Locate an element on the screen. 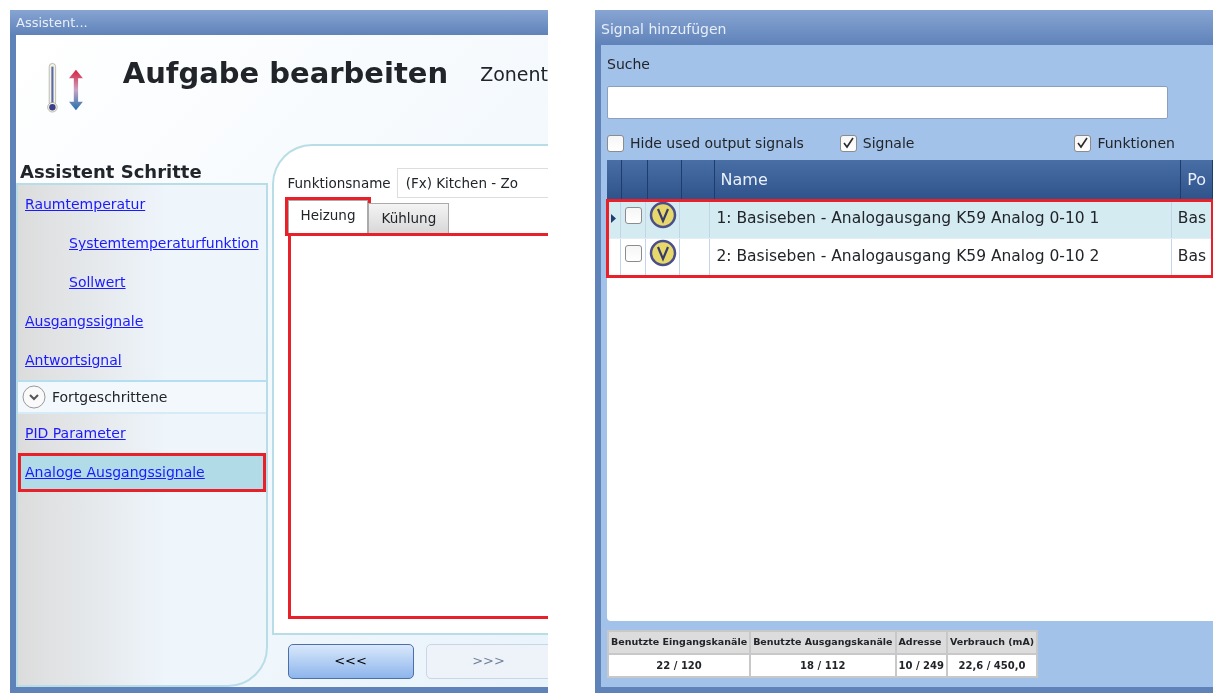  checkbox-label: Hide used output signals is located at coordinates (717, 143).